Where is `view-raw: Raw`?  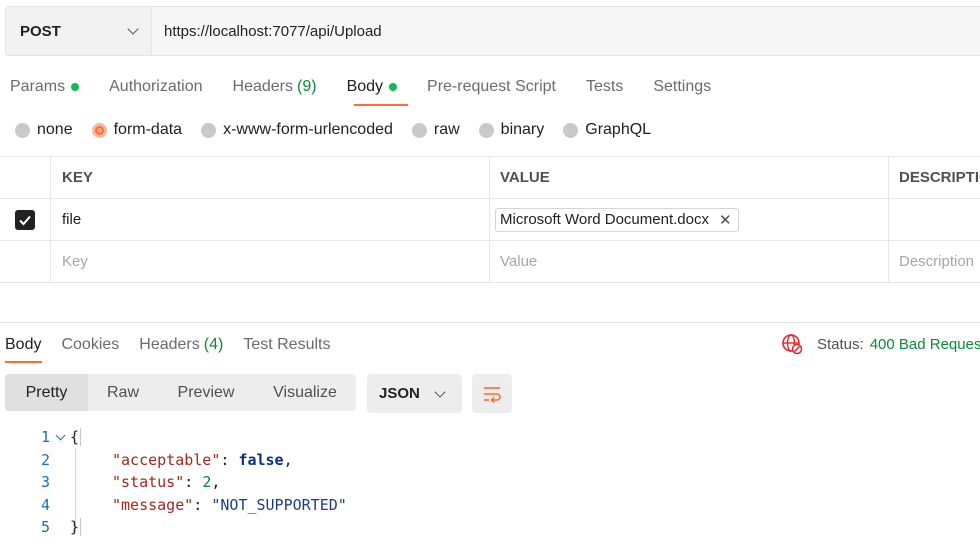 view-raw: Raw is located at coordinates (123, 392).